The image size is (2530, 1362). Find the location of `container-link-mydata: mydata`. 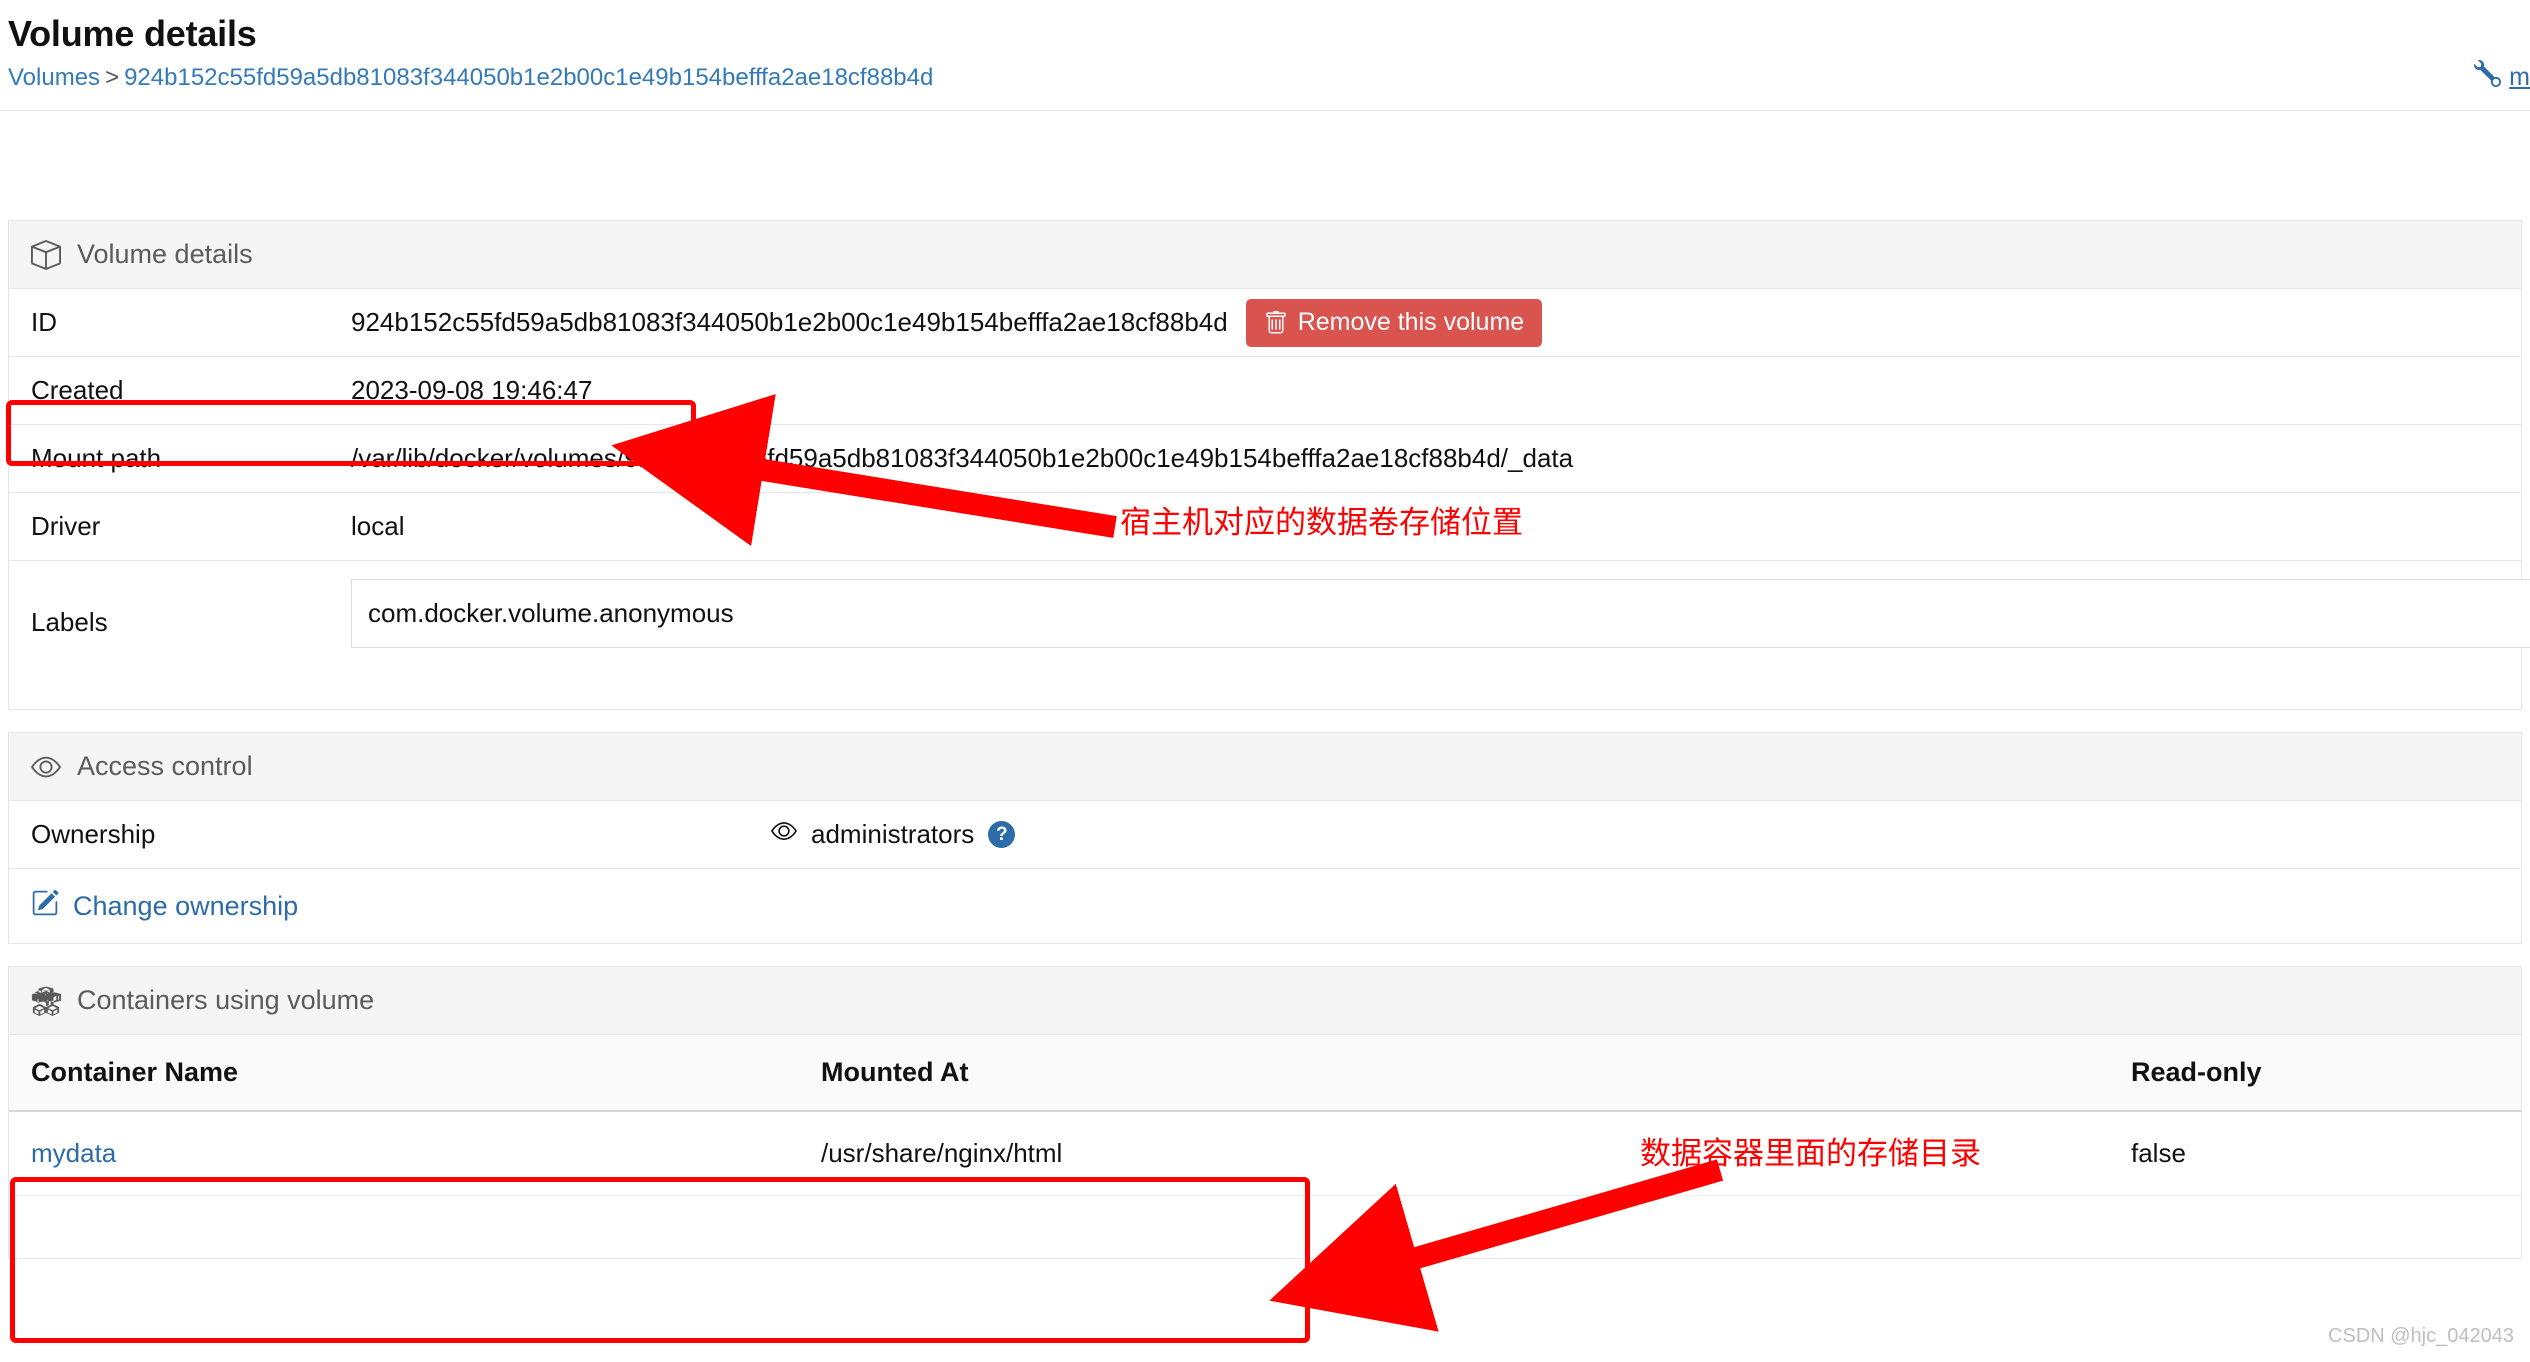

container-link-mydata: mydata is located at coordinates (73, 1153).